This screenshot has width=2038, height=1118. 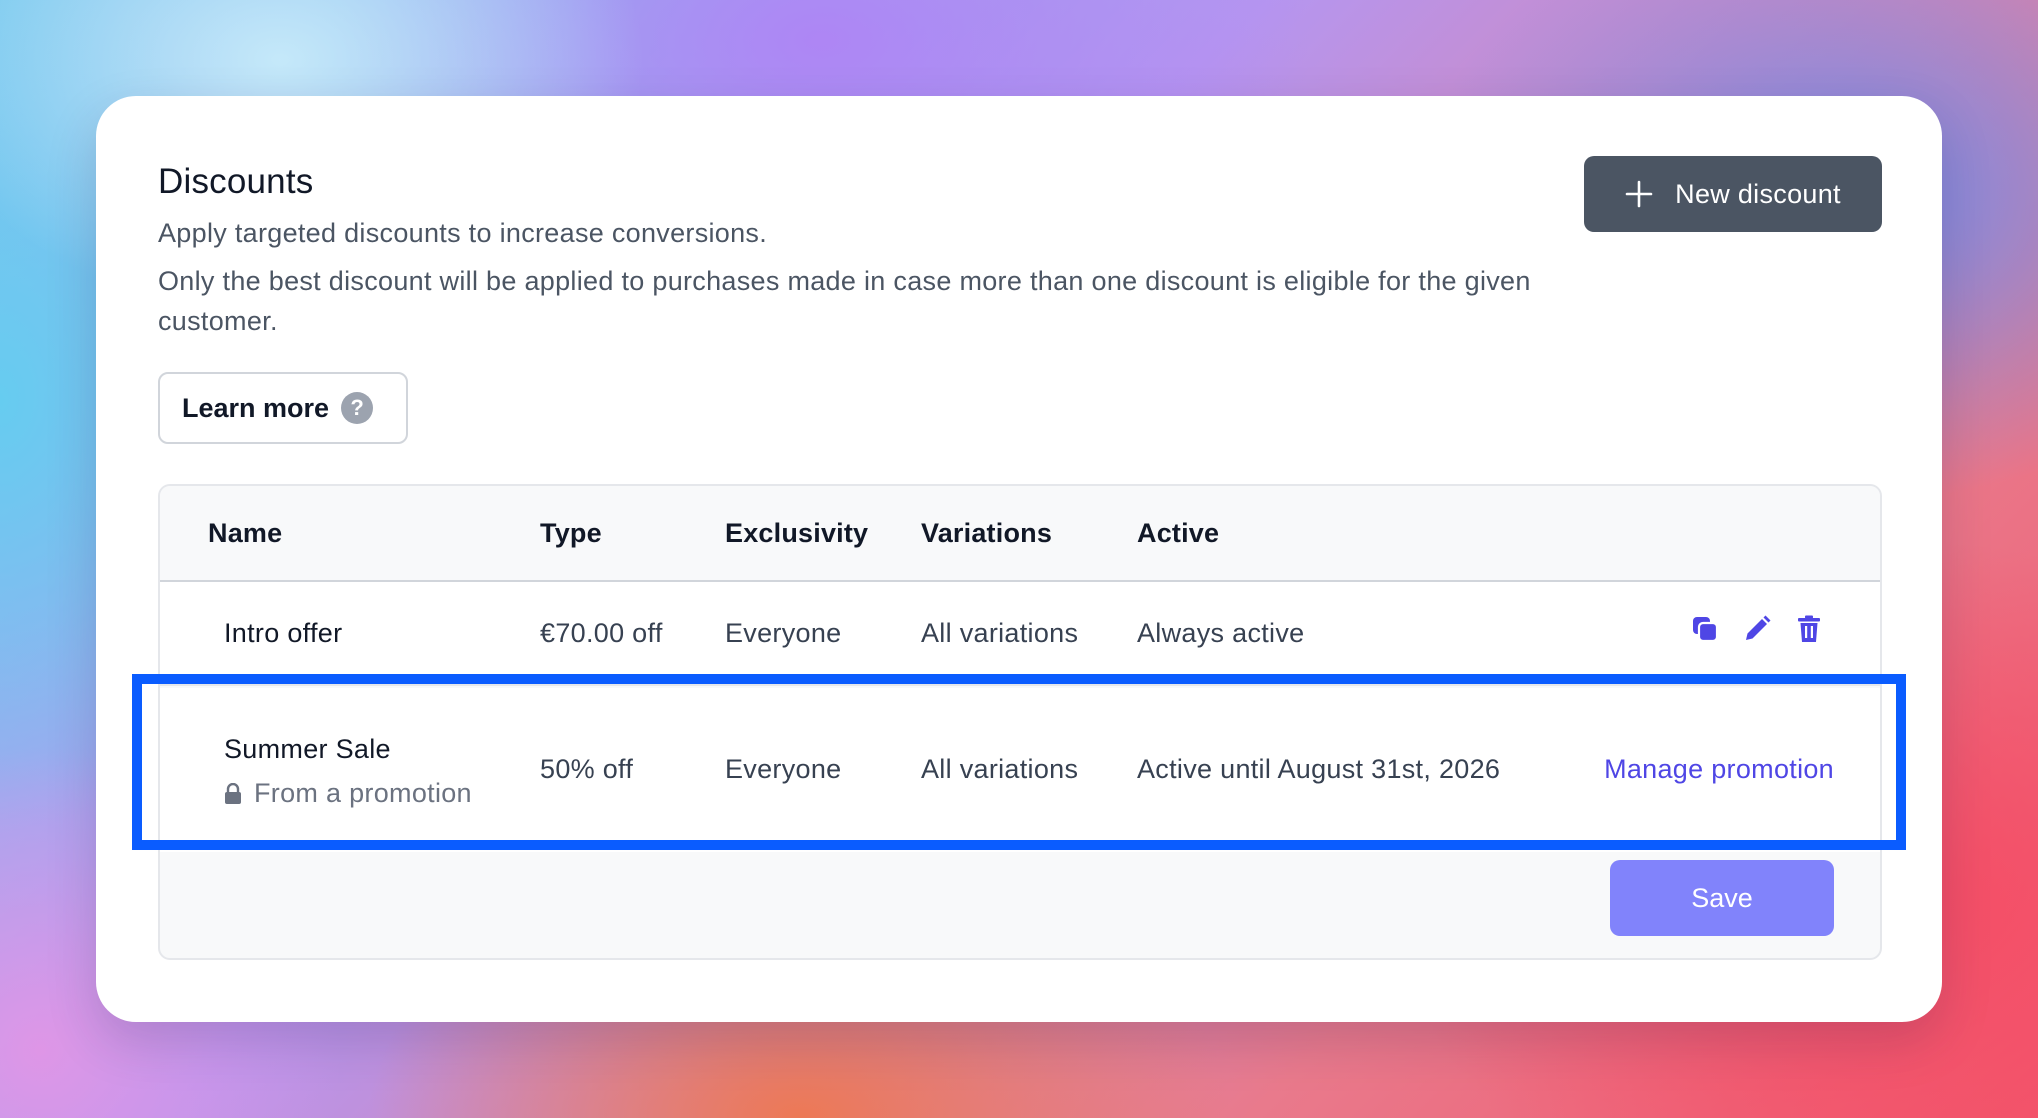 What do you see at coordinates (1809, 629) in the screenshot?
I see `trash-icon` at bounding box center [1809, 629].